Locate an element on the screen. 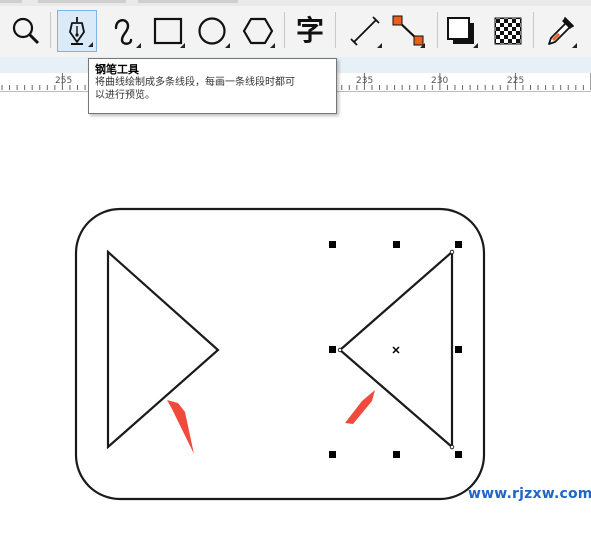 The height and width of the screenshot is (547, 591). text-glyph-icon: 字 is located at coordinates (309, 30).